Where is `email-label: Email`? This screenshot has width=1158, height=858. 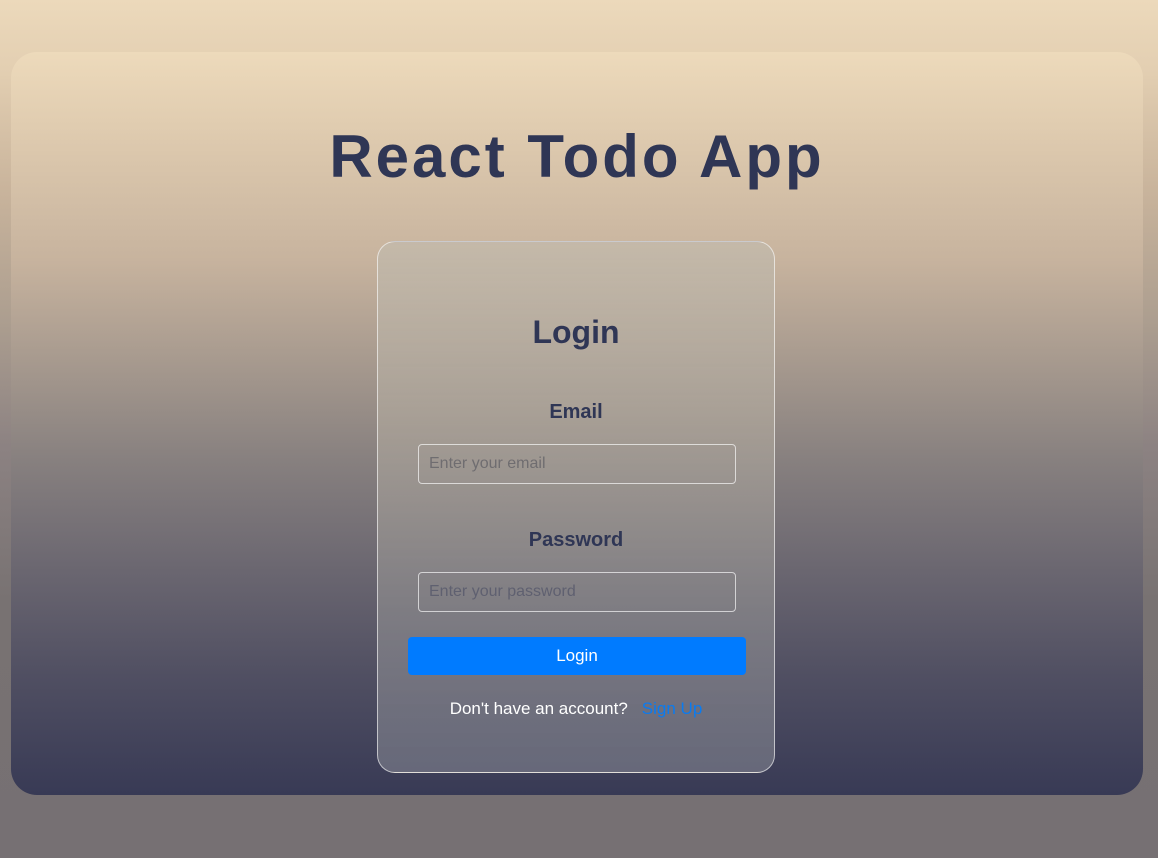 email-label: Email is located at coordinates (576, 412).